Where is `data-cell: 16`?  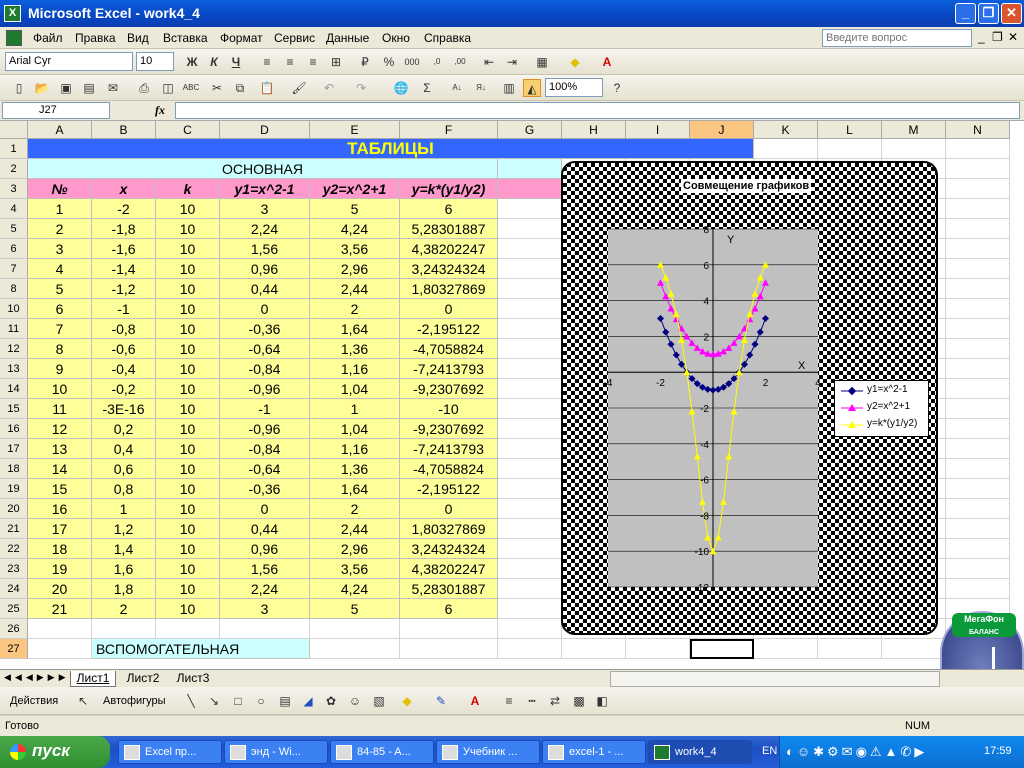 data-cell: 16 is located at coordinates (60, 509).